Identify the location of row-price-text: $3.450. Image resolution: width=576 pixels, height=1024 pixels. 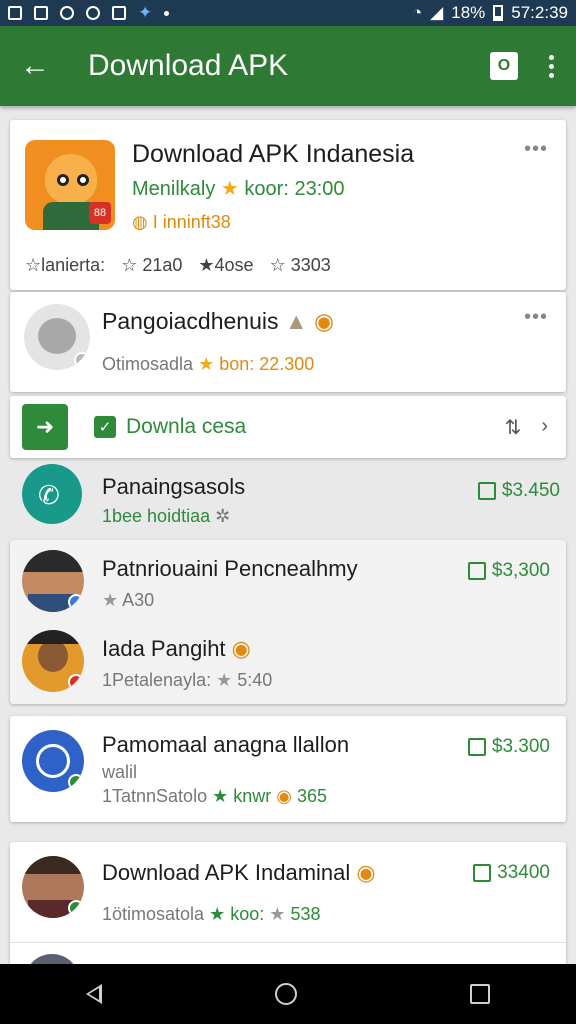
(530, 490).